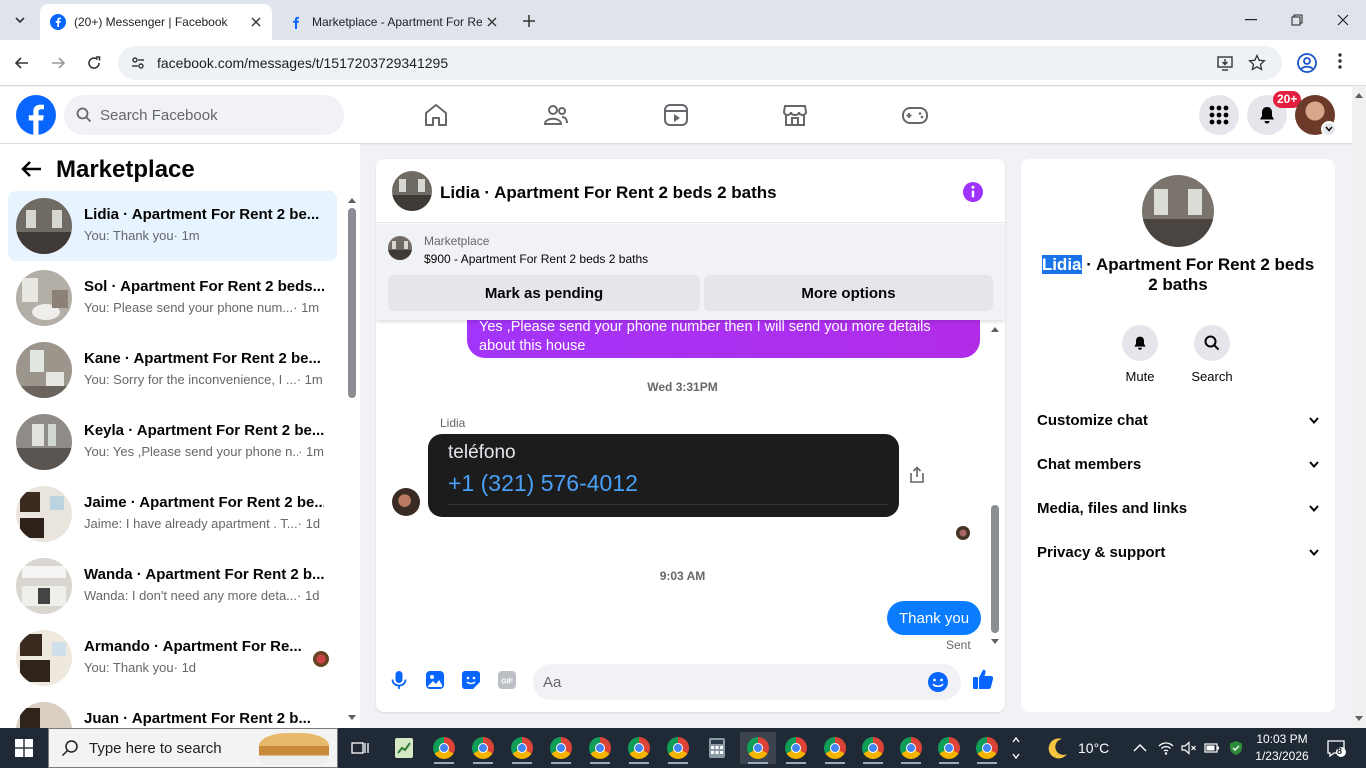 This screenshot has height=768, width=1366. What do you see at coordinates (58, 63) in the screenshot?
I see `forward-button` at bounding box center [58, 63].